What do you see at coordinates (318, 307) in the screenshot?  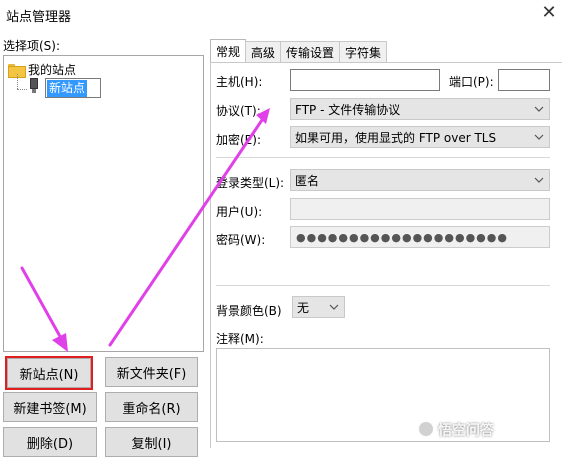 I see `bg-color-select: 无` at bounding box center [318, 307].